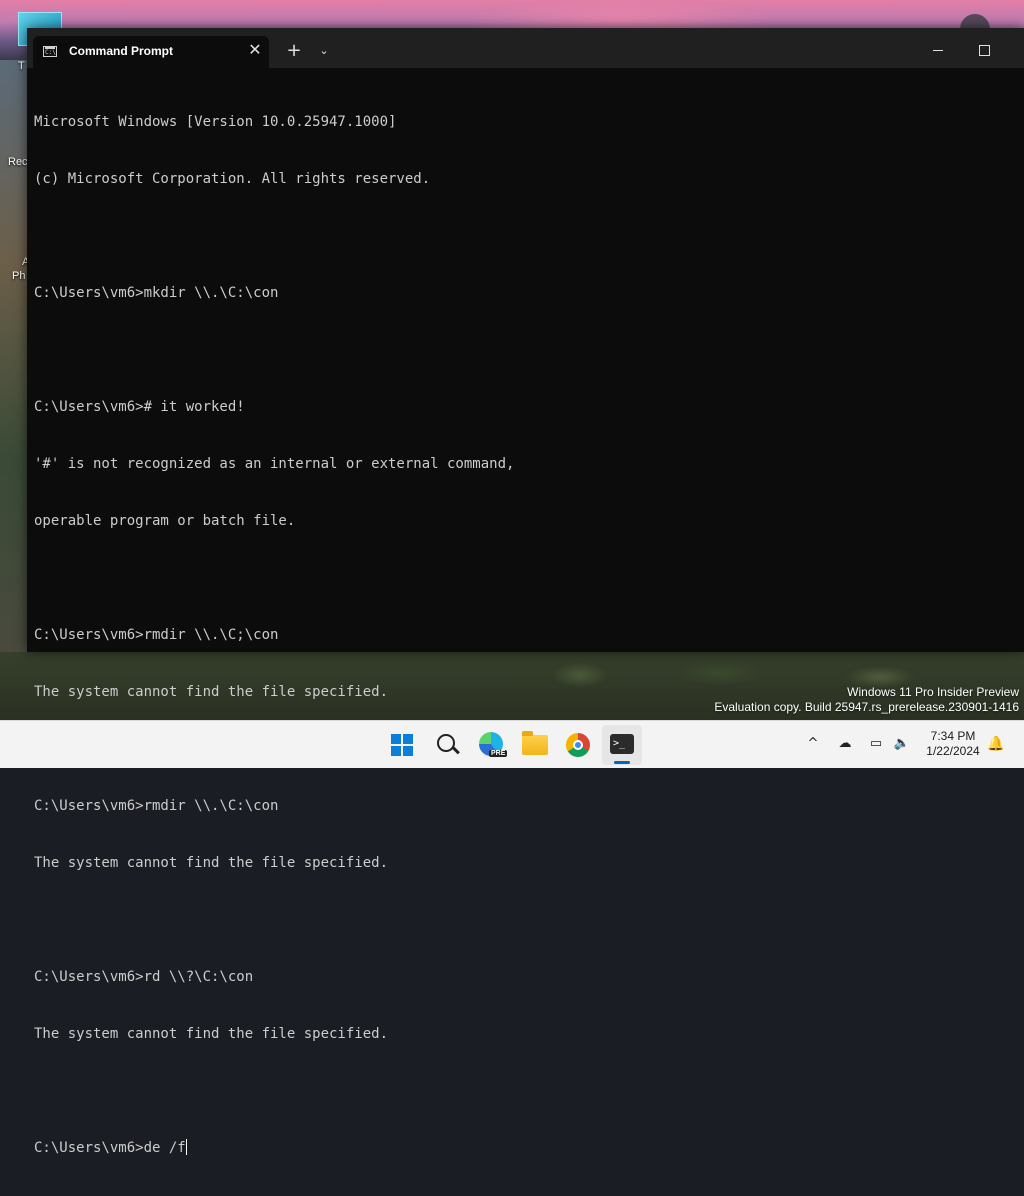 This screenshot has height=1196, width=1024. Describe the element at coordinates (121, 51) in the screenshot. I see `tab-title: Command Prompt` at that location.